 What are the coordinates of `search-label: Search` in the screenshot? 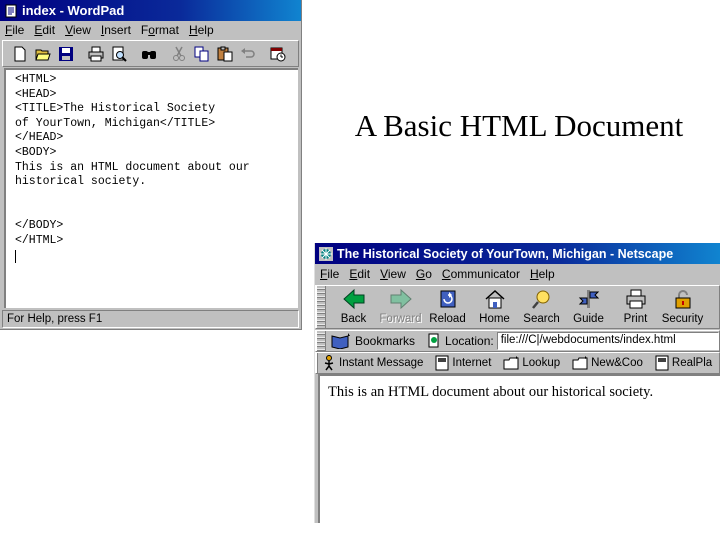 It's located at (541, 319).